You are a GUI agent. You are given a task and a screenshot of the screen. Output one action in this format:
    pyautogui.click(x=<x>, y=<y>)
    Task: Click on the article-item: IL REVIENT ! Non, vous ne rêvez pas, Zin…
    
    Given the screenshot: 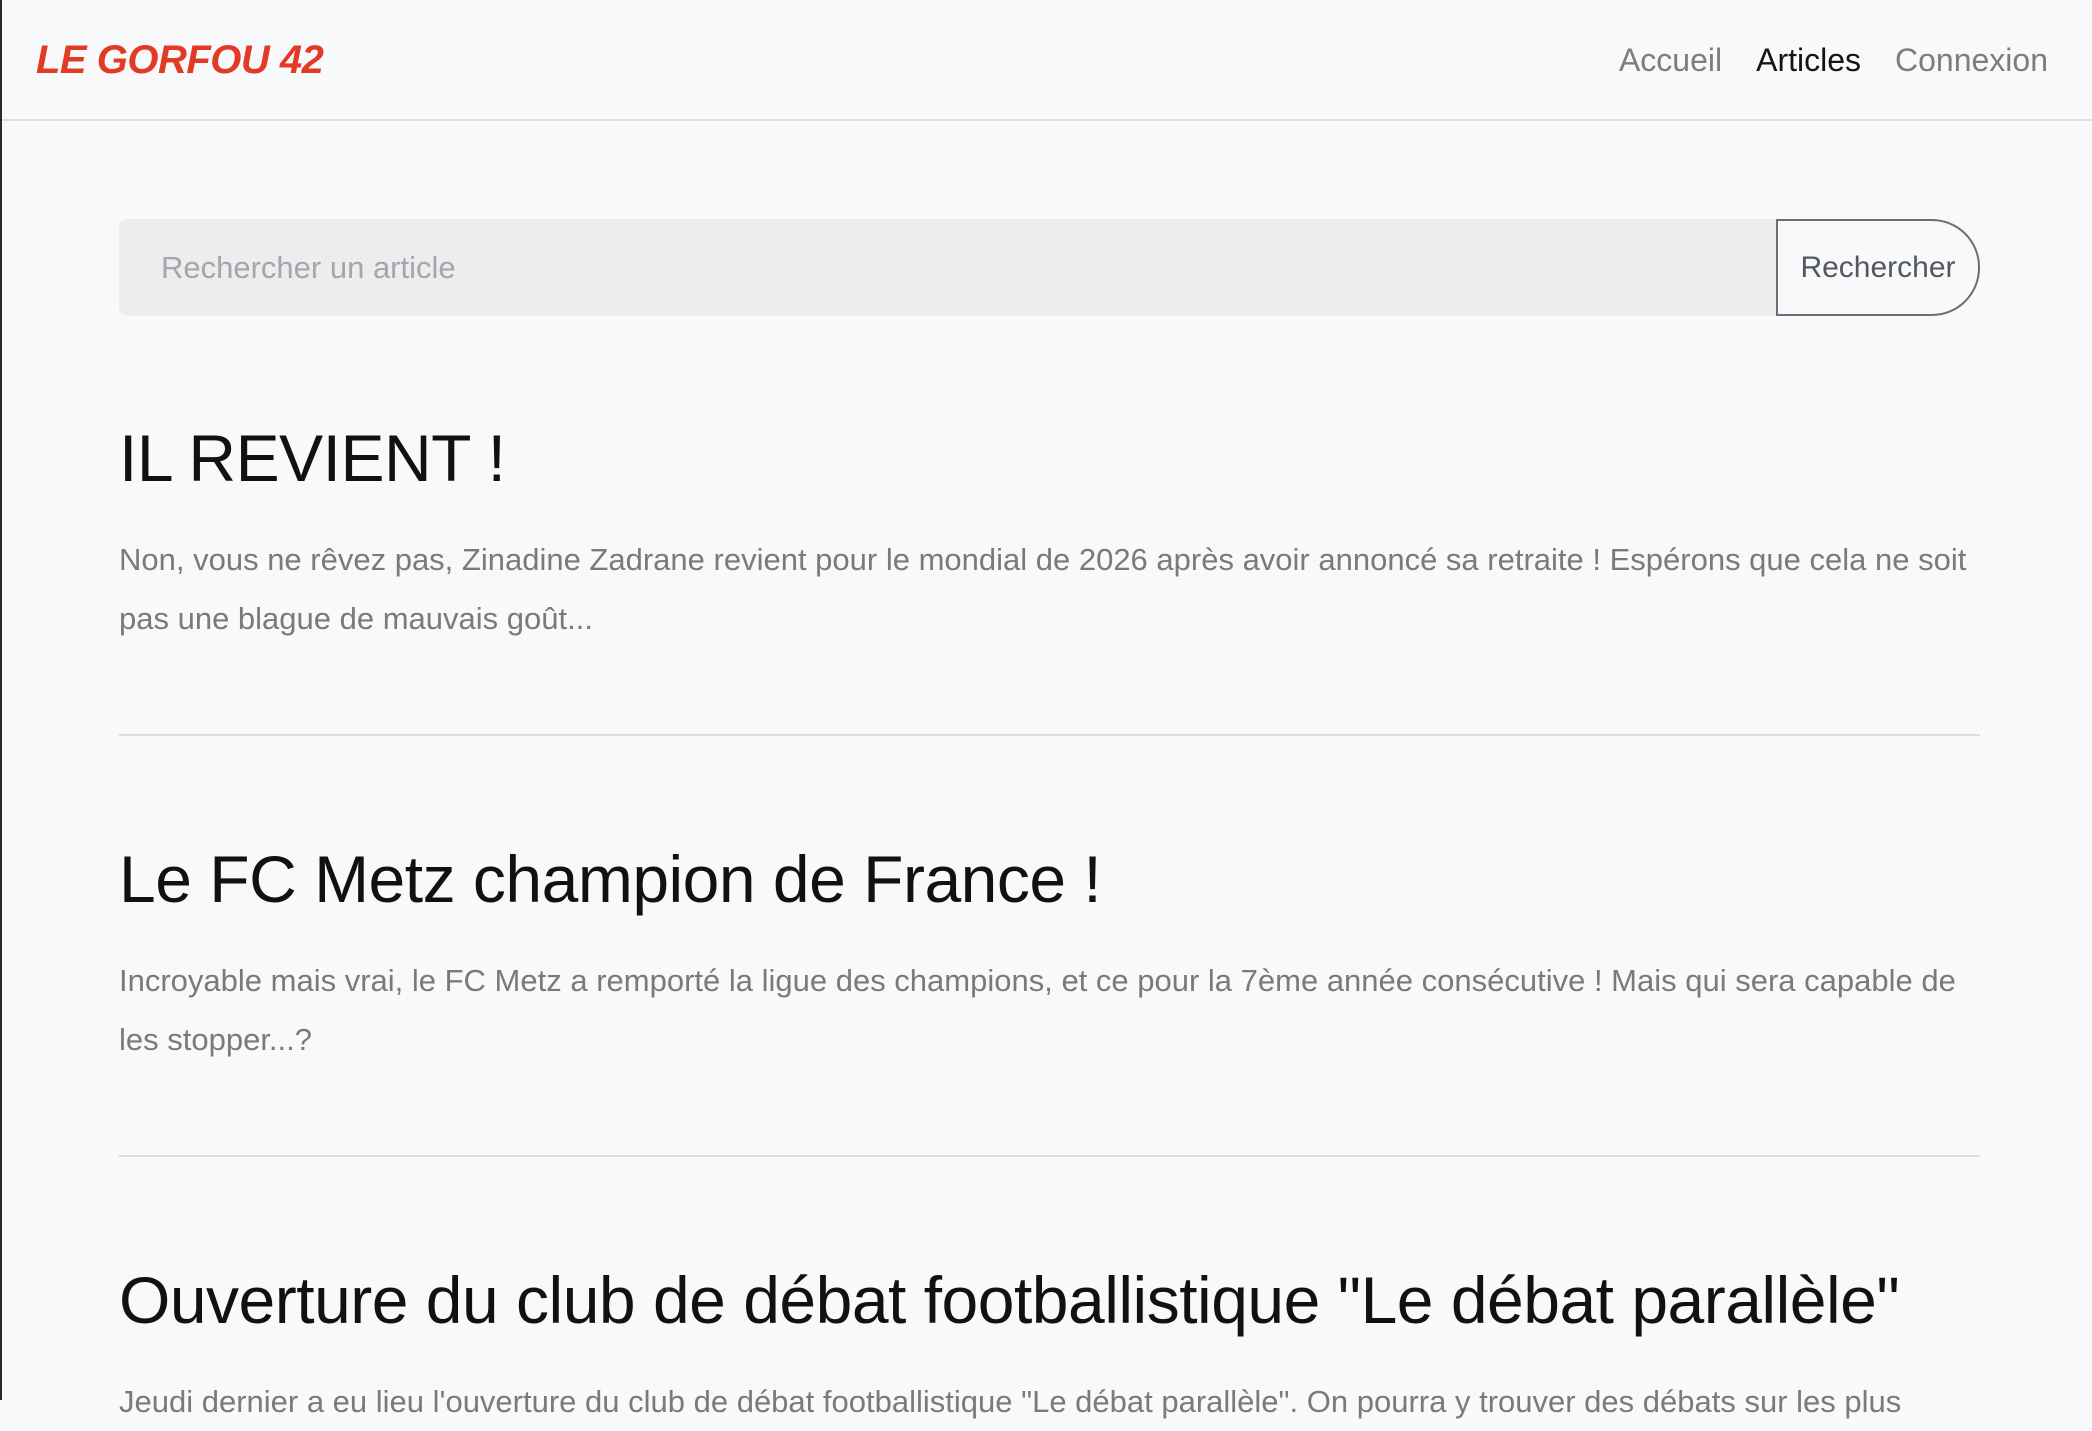 What is the action you would take?
    pyautogui.click(x=1049, y=533)
    